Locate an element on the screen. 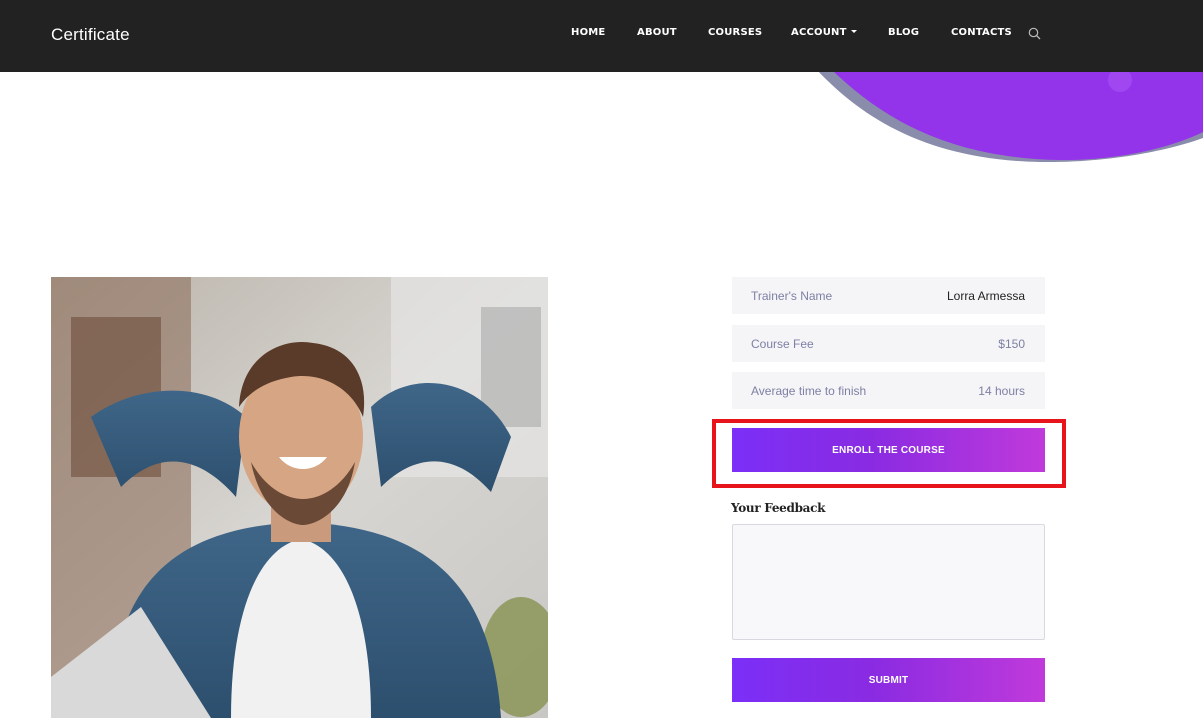 This screenshot has width=1203, height=718. nav-about: ABOUT is located at coordinates (657, 32).